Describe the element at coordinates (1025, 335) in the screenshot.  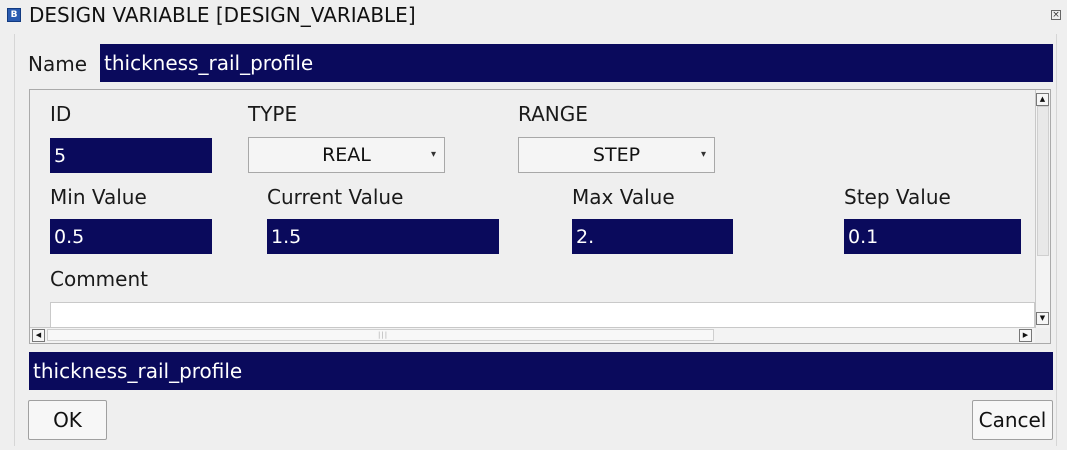
I see `scroll-right-icon: ▶` at that location.